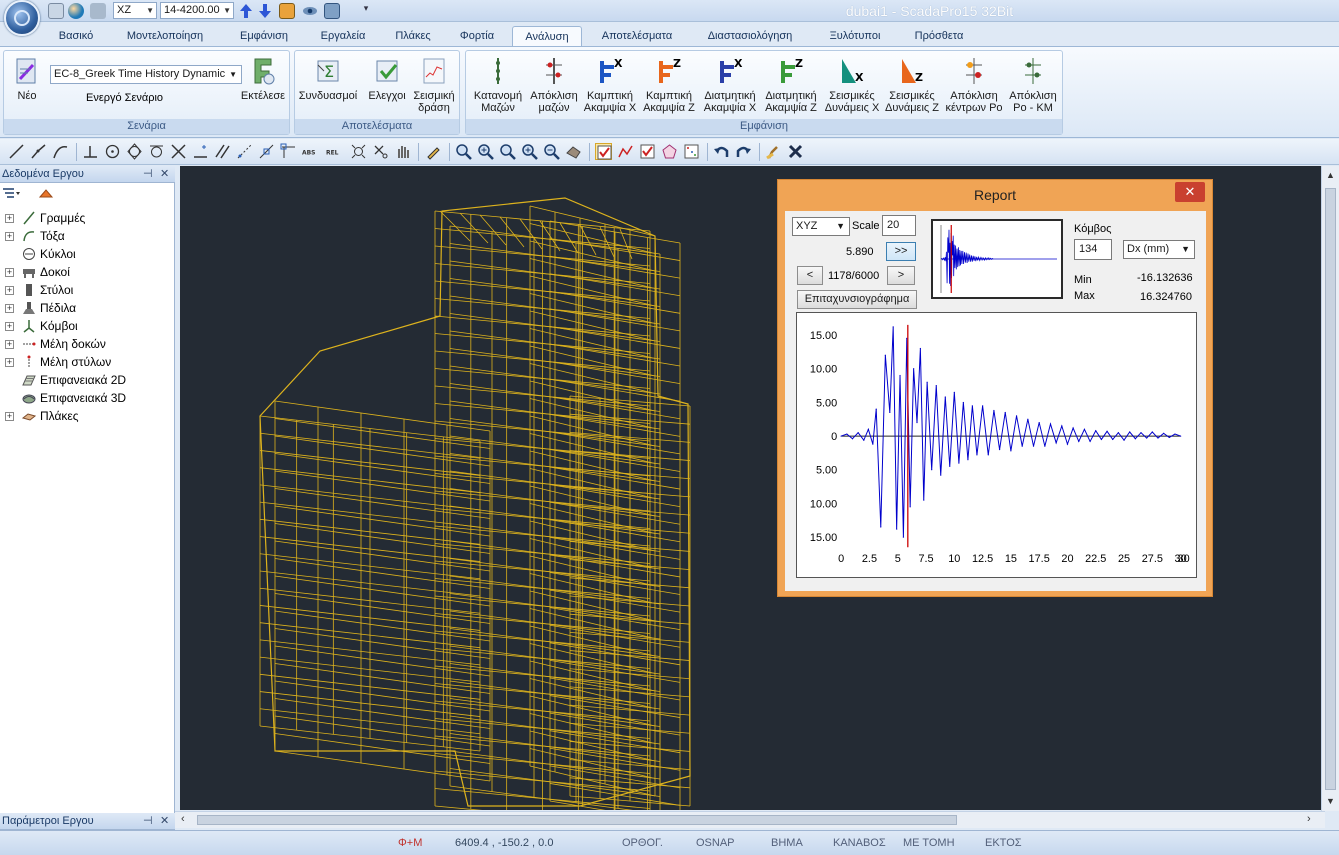  Describe the element at coordinates (855, 36) in the screenshot. I see `tab-formwork: Ξυλότυποι` at that location.